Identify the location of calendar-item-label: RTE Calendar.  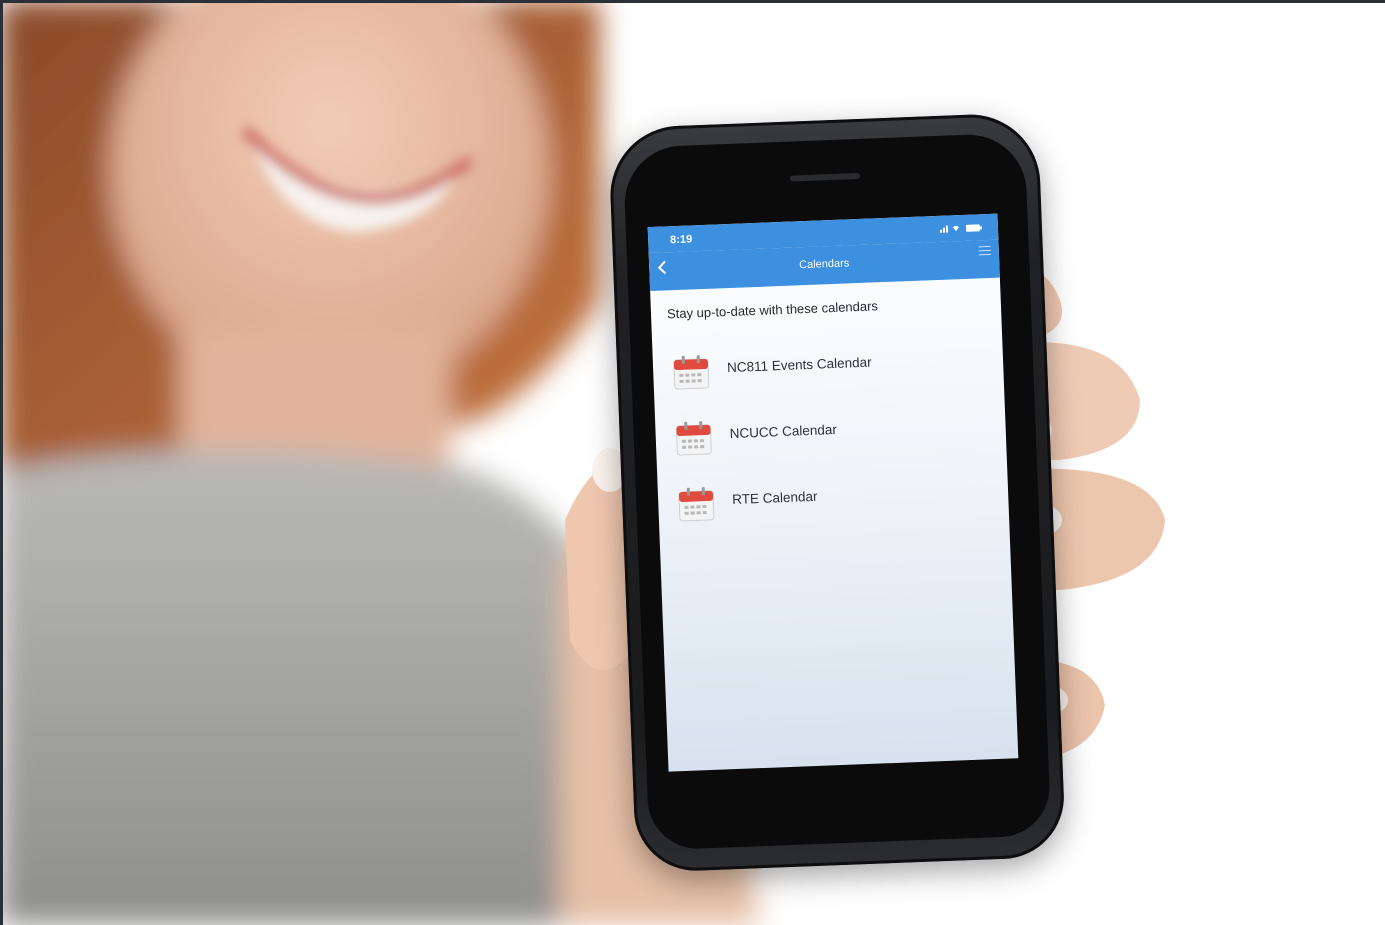
(774, 498).